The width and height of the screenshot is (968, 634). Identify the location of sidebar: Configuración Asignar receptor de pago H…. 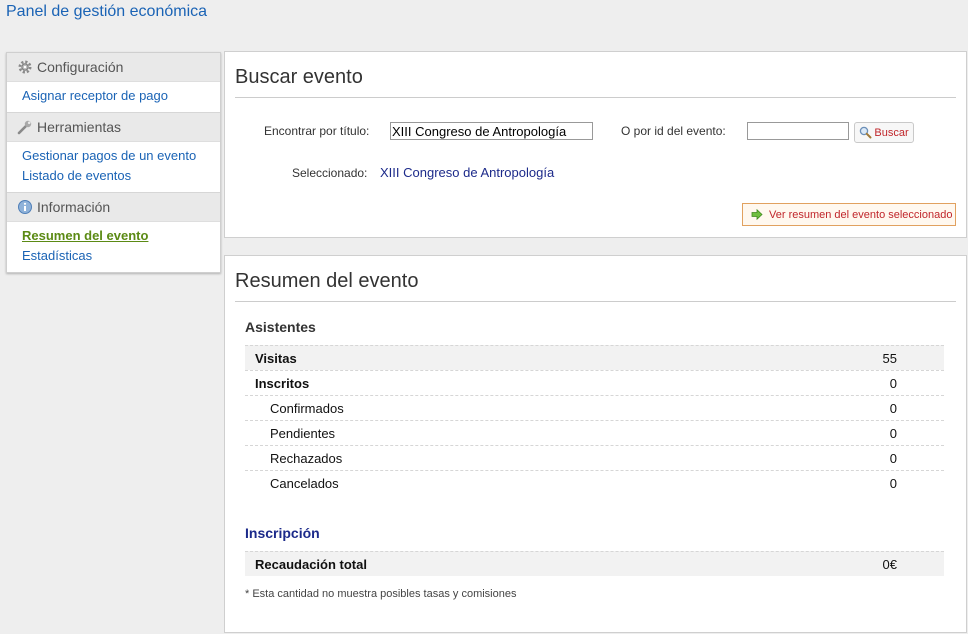
(113, 162).